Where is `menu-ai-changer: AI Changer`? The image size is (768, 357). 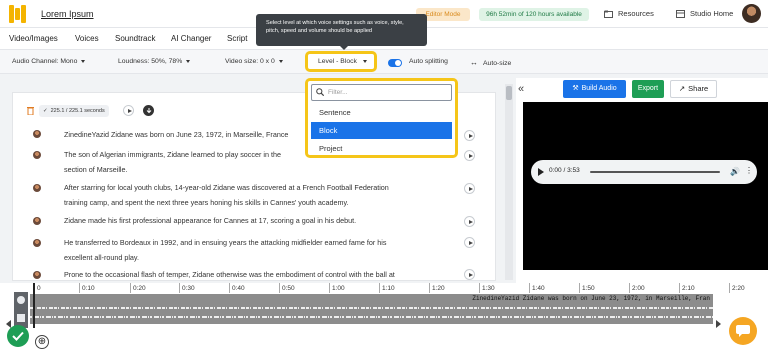 menu-ai-changer: AI Changer is located at coordinates (191, 38).